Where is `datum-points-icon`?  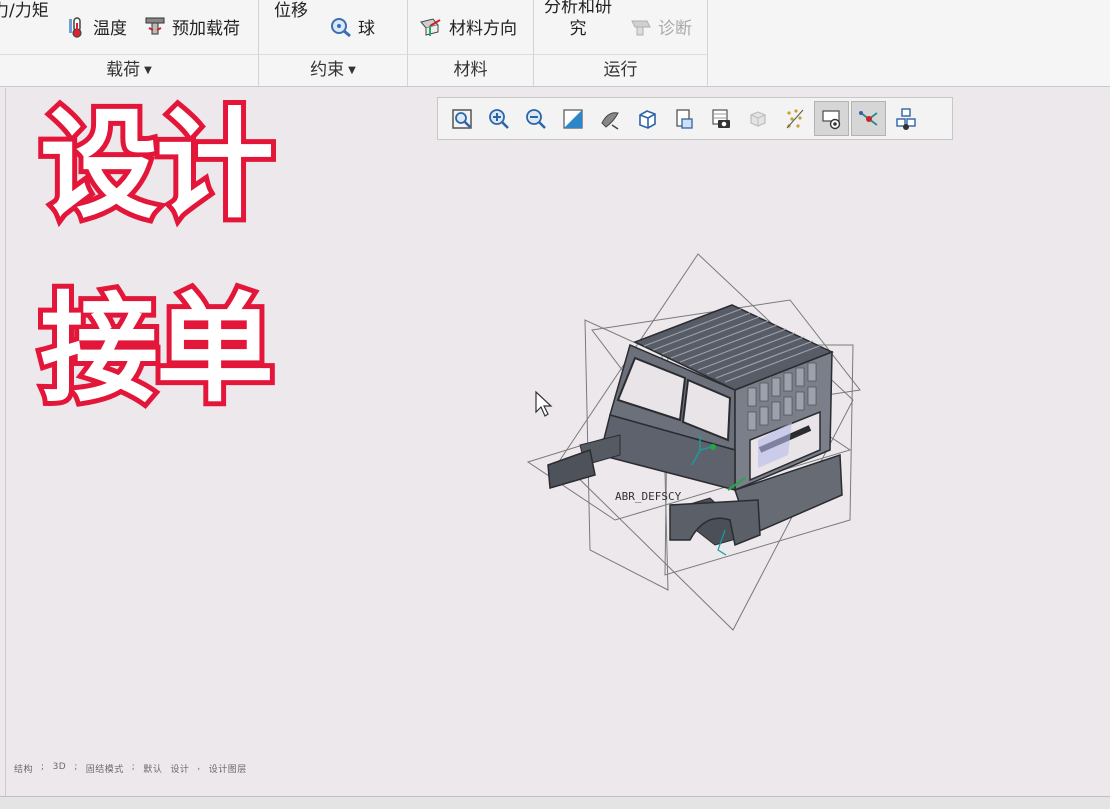
datum-points-icon is located at coordinates (794, 118).